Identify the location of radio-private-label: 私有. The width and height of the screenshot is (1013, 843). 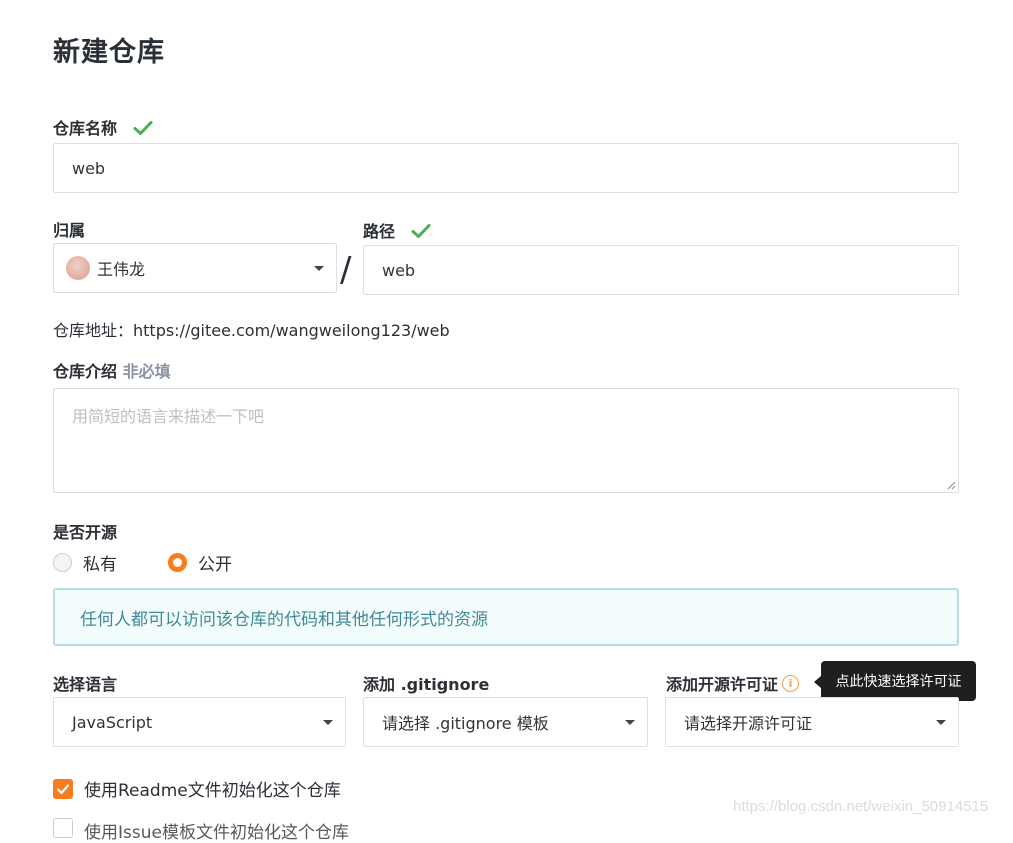
(100, 565).